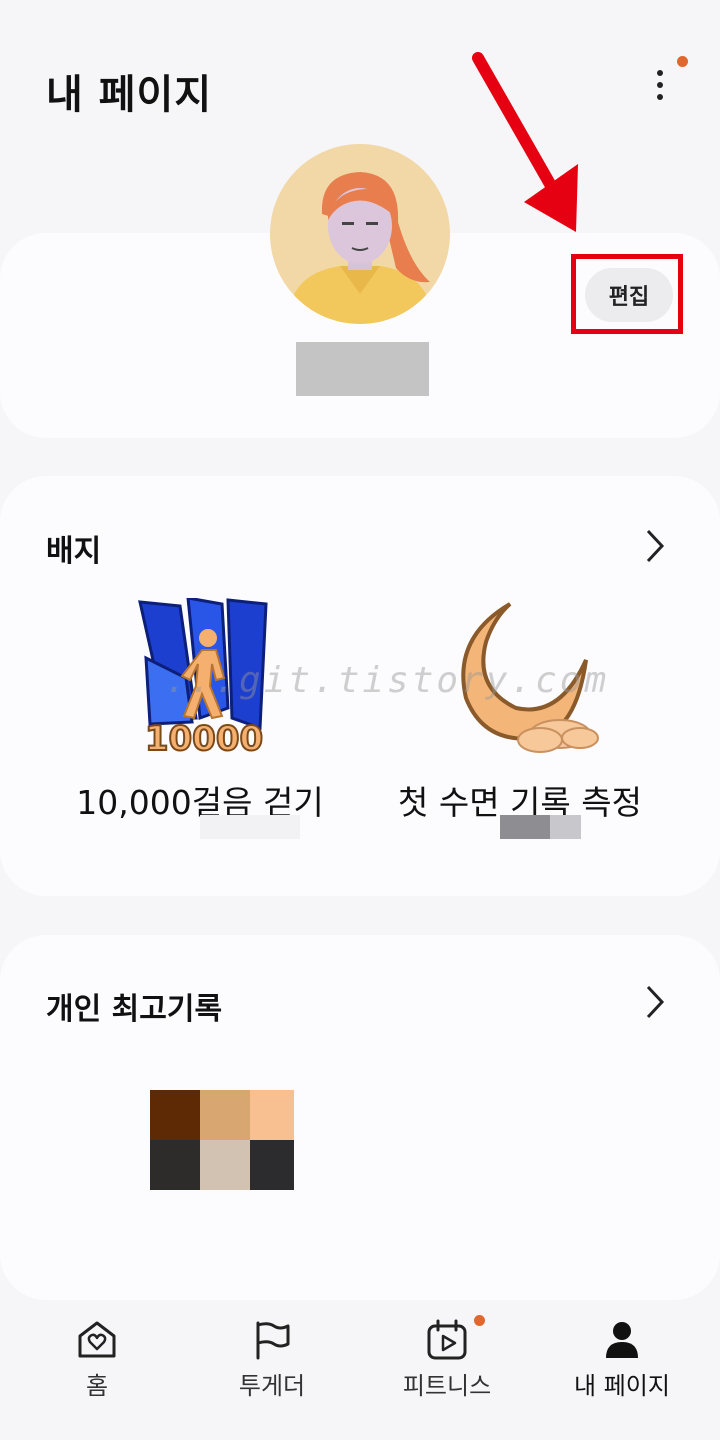 The width and height of the screenshot is (720, 1440). I want to click on annotation-arrow, so click(525, 142).